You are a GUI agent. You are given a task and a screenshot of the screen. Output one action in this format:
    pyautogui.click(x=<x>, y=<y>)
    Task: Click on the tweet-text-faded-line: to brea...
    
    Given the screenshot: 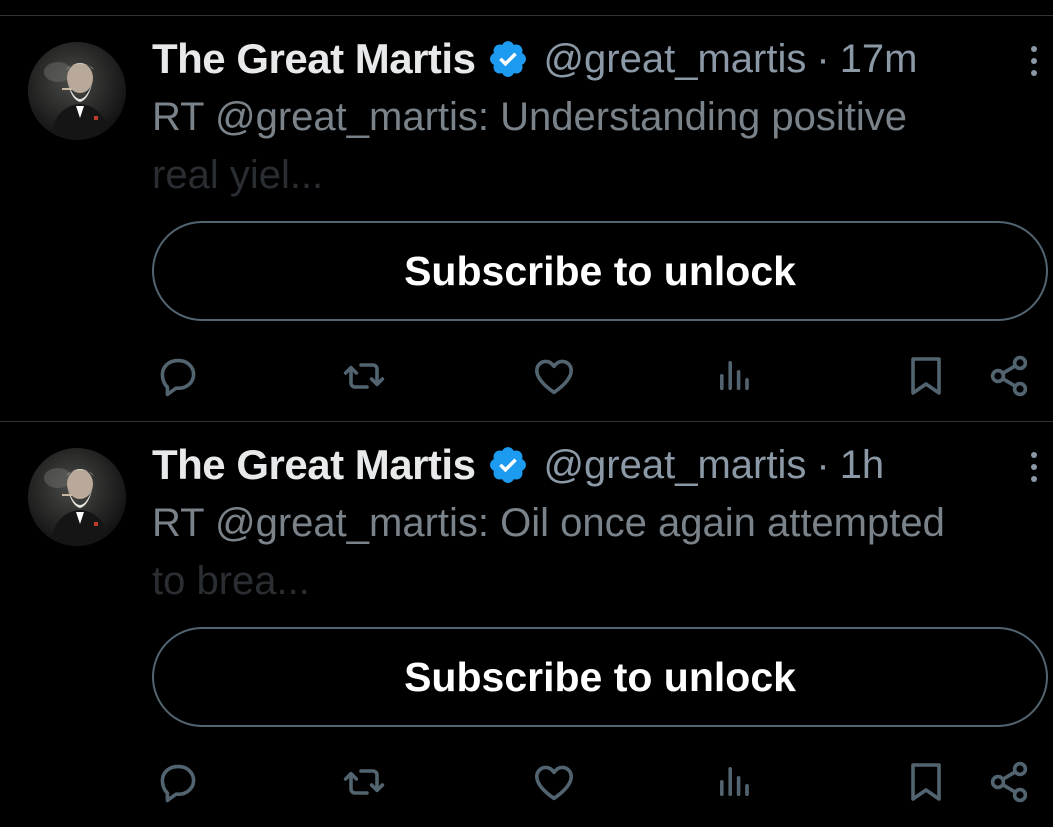 What is the action you would take?
    pyautogui.click(x=231, y=581)
    